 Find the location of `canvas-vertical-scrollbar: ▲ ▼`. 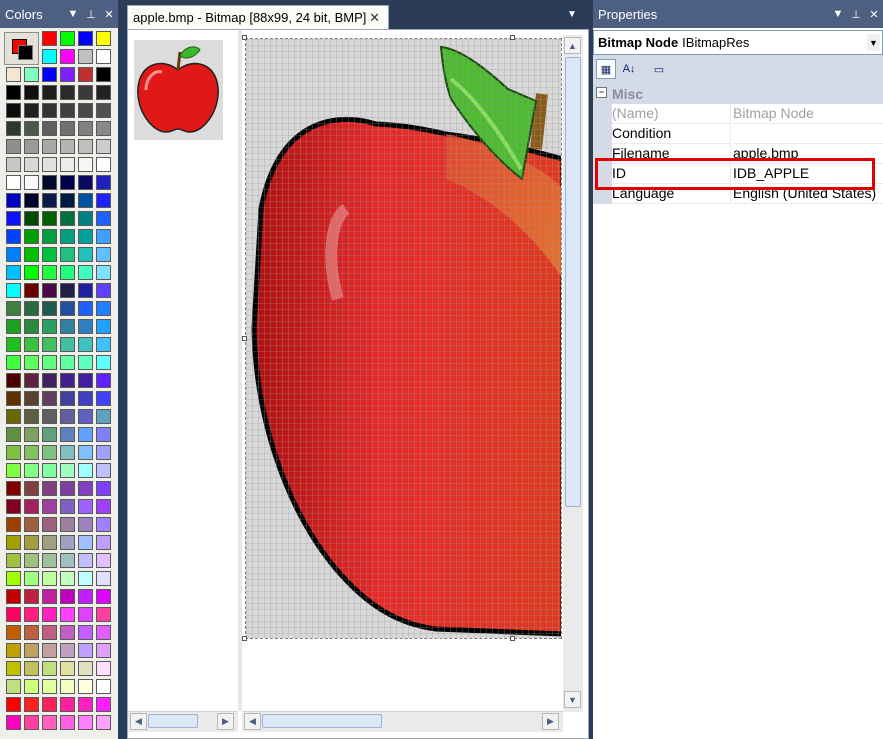

canvas-vertical-scrollbar: ▲ ▼ is located at coordinates (573, 373).